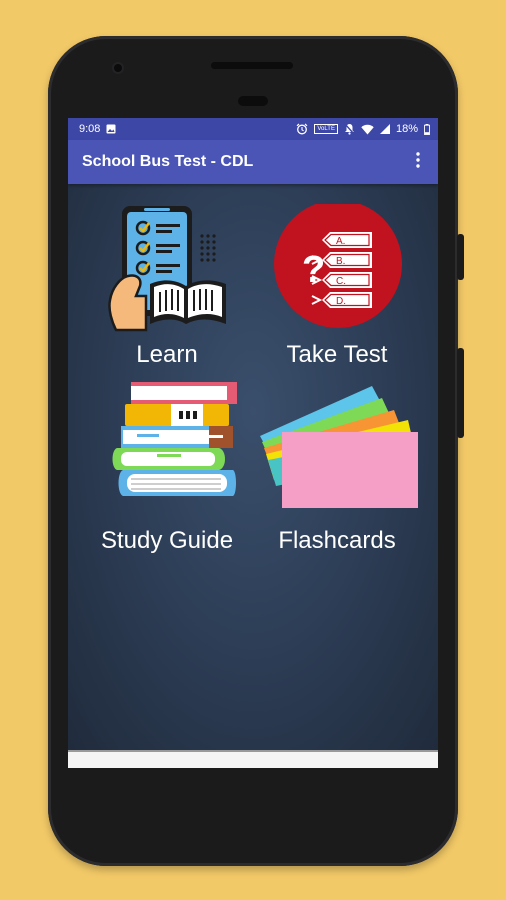  Describe the element at coordinates (252, 65) in the screenshot. I see `earpiece-speaker` at that location.